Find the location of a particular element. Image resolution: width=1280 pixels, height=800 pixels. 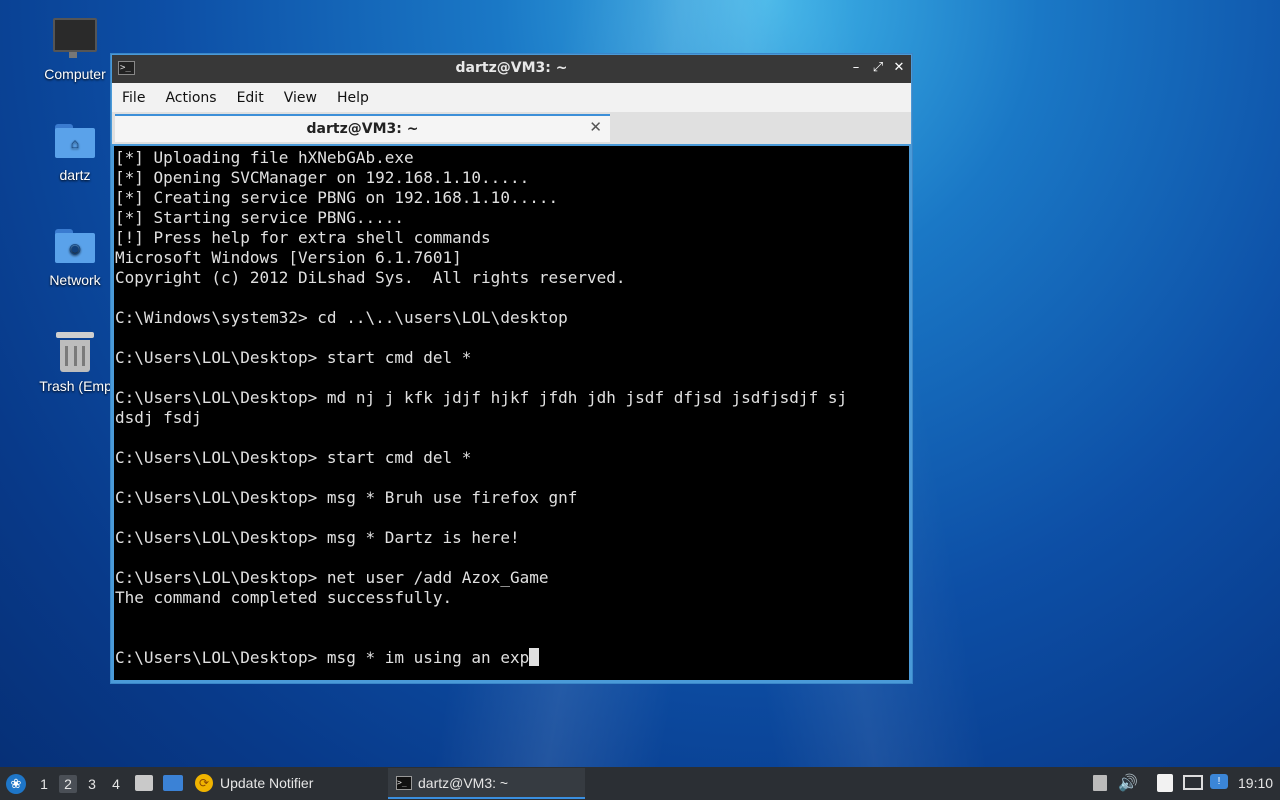

minimize-button: – is located at coordinates (856, 68).